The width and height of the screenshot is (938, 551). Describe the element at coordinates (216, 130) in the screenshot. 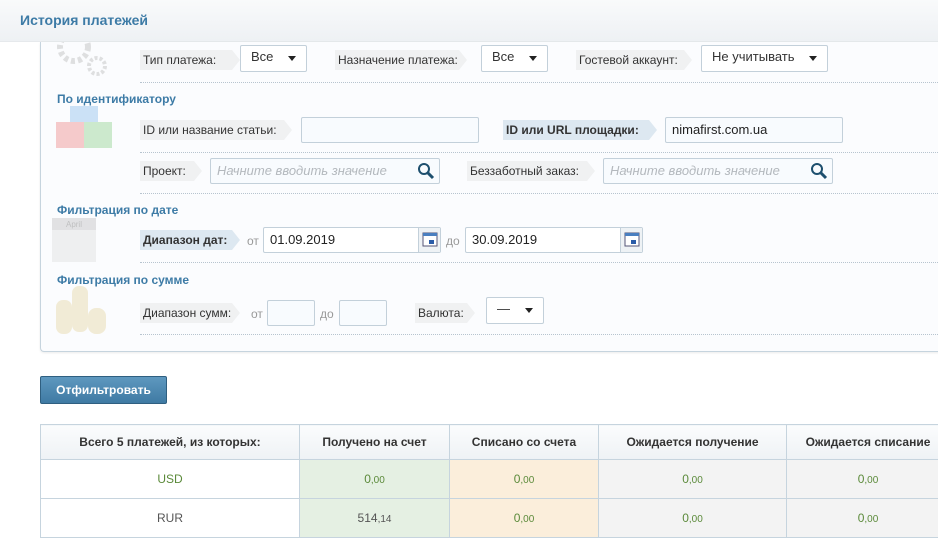

I see `article-id-label: ID или название статьи:` at that location.